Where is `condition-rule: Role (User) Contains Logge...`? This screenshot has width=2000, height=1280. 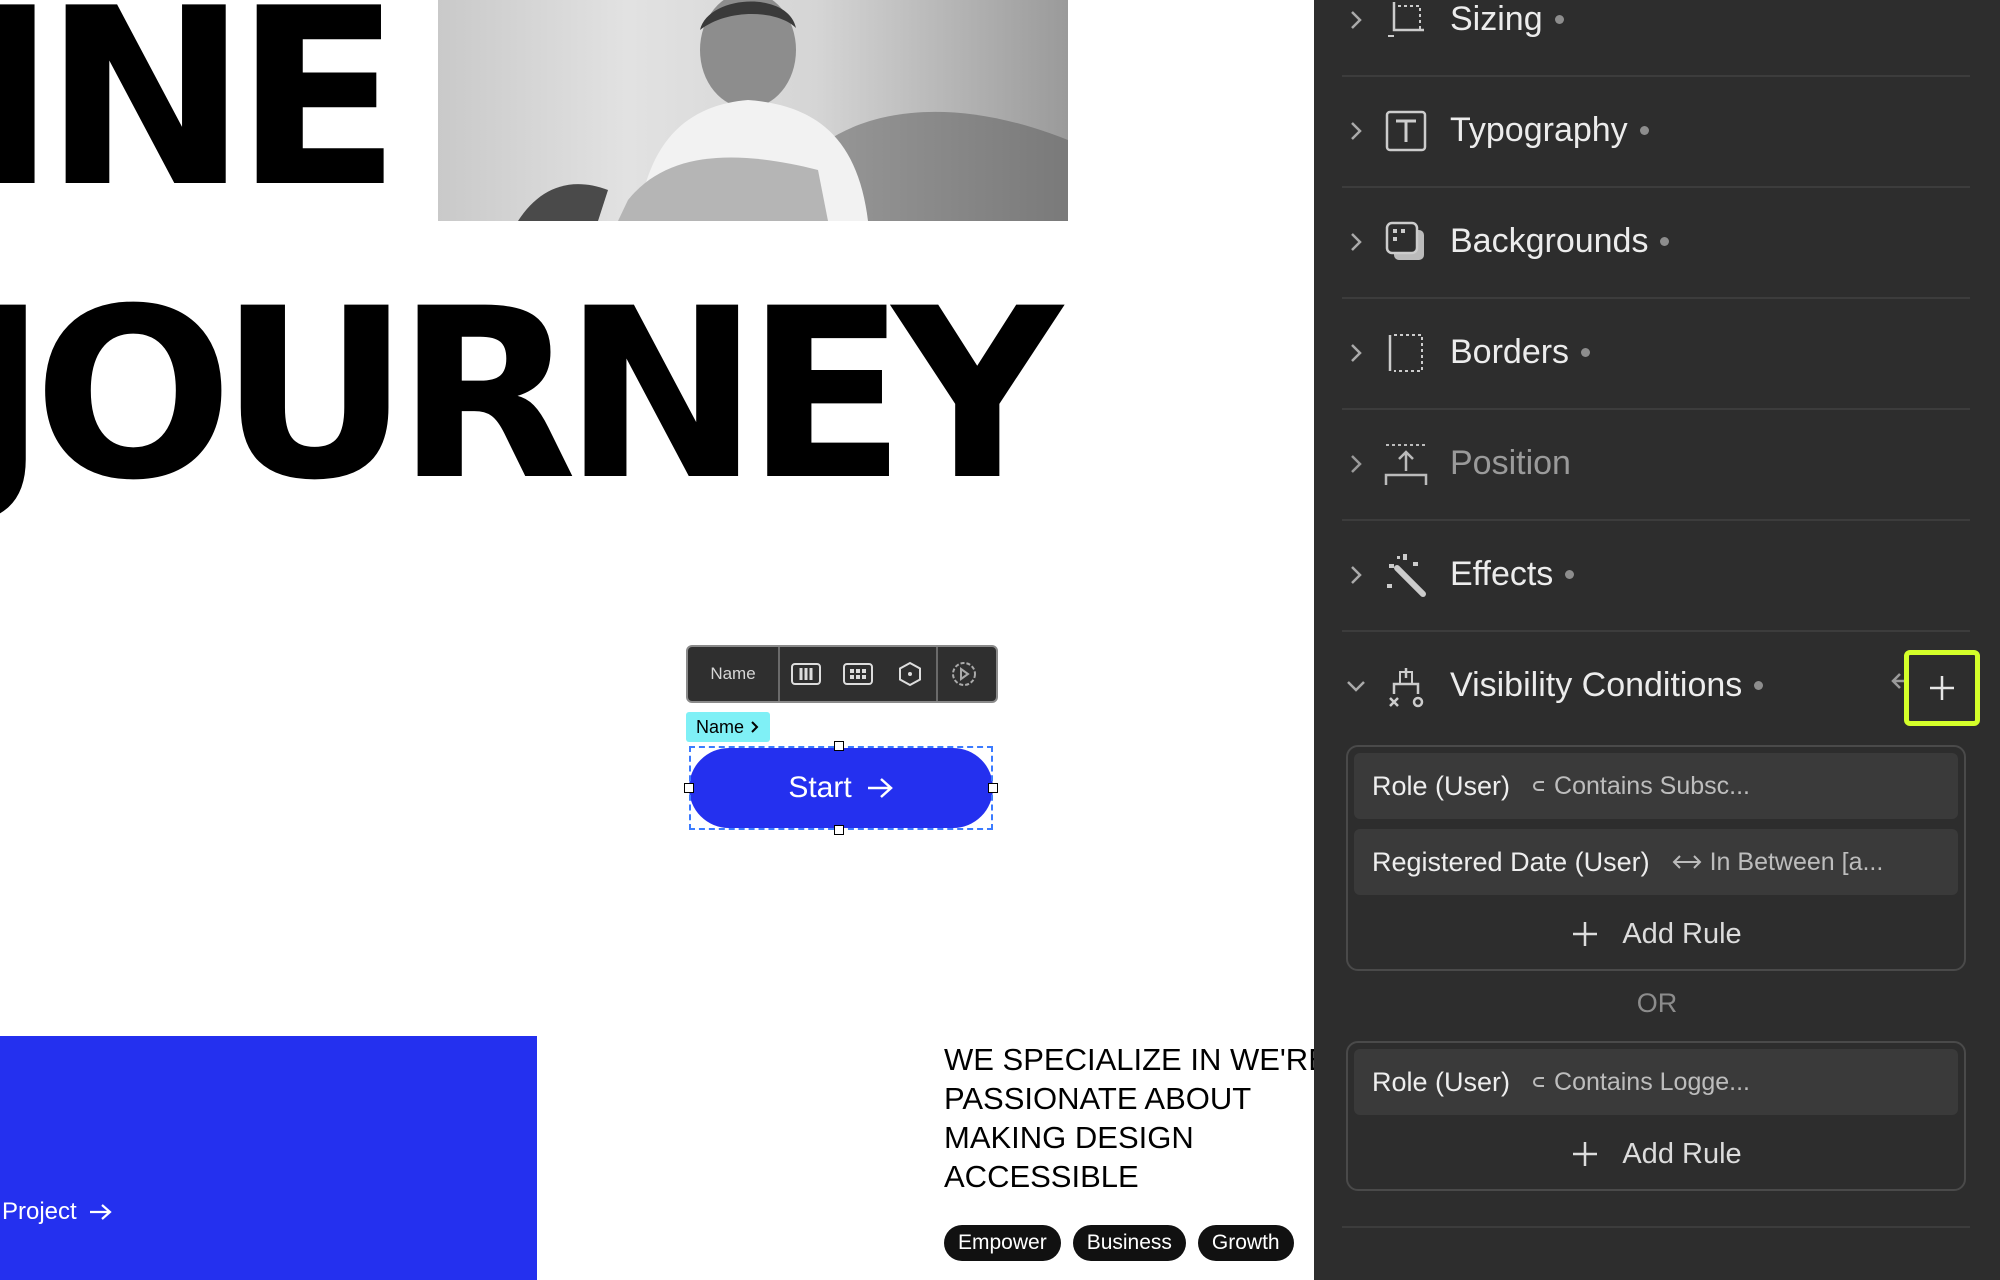
condition-rule: Role (User) Contains Logge... is located at coordinates (1656, 1082).